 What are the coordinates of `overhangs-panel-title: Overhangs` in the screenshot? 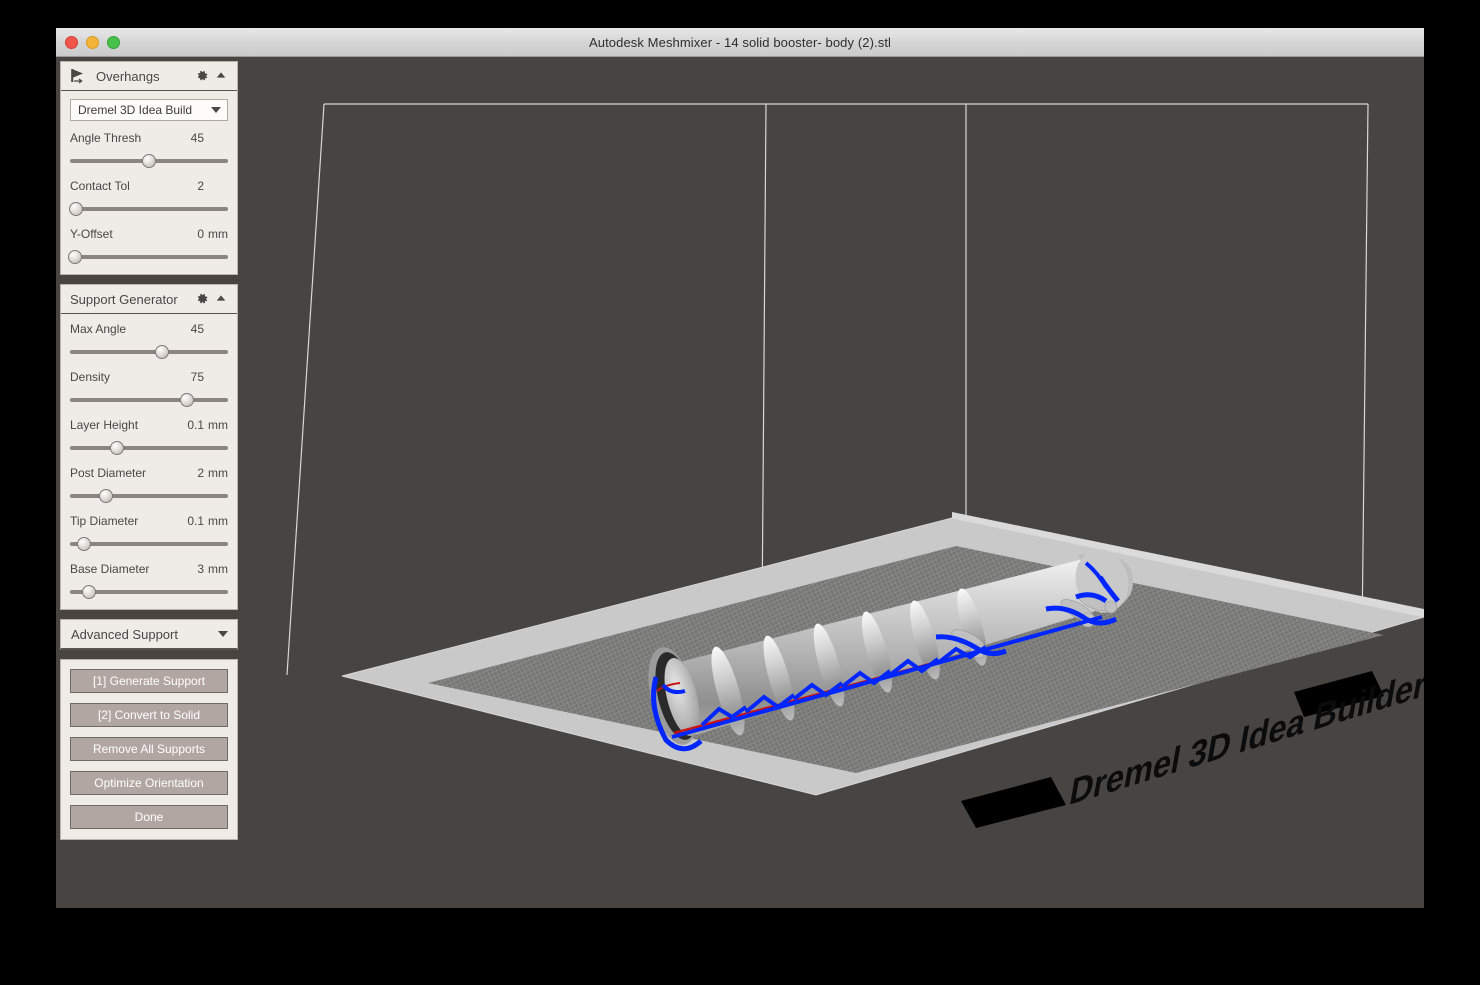 It's located at (128, 76).